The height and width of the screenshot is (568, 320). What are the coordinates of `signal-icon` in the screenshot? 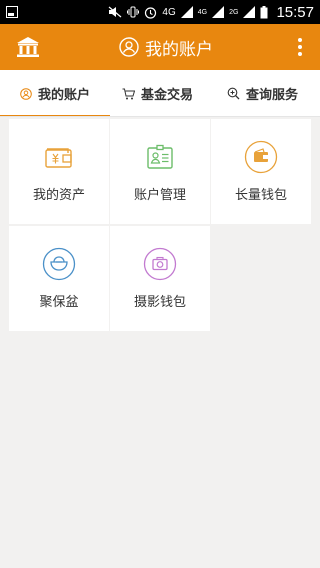 It's located at (186, 12).